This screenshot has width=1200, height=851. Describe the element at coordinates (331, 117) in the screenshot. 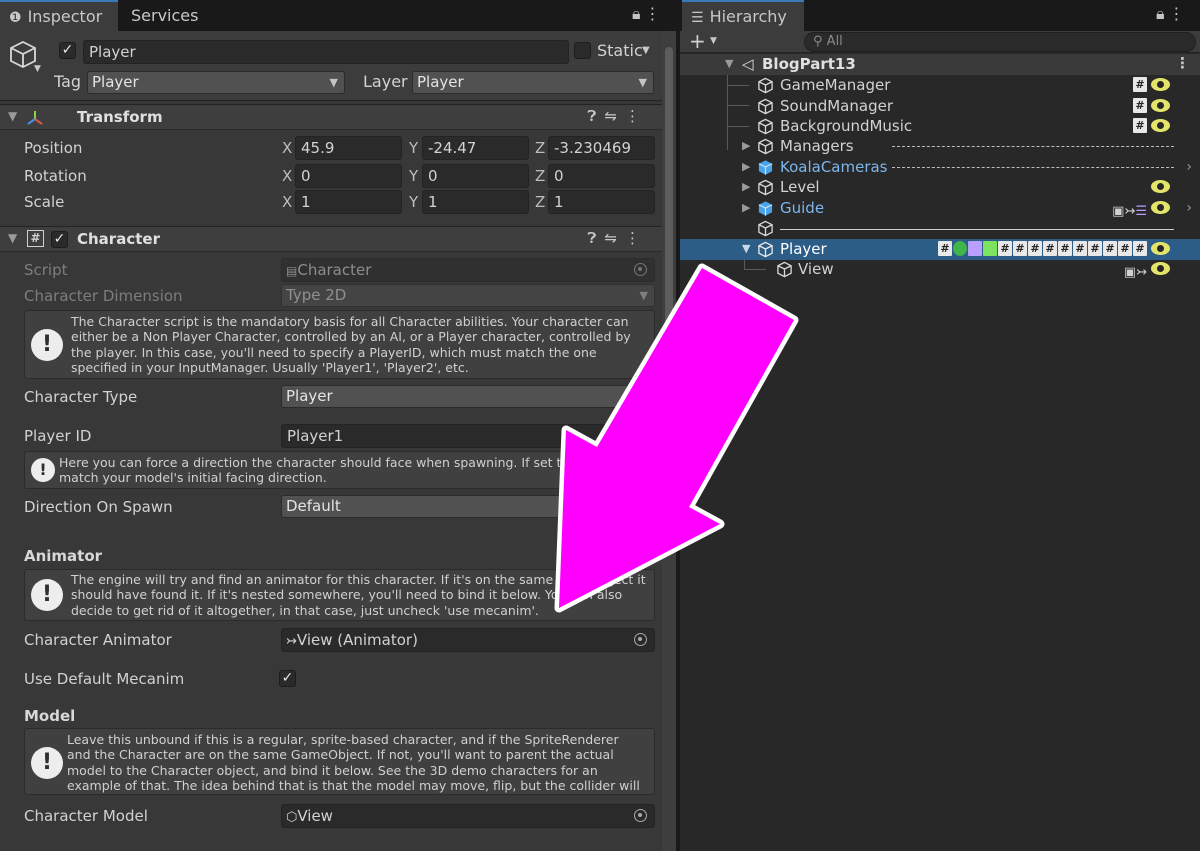

I see `transform-header: ▼ Transform ❓︎⇋⋮` at that location.